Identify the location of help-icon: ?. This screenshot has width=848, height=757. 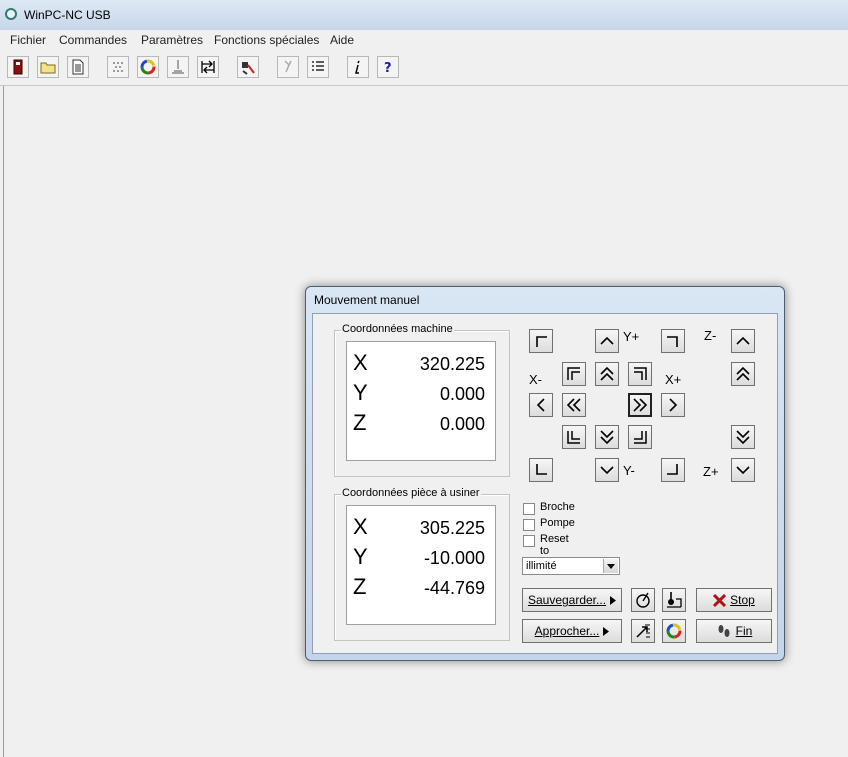
(388, 68).